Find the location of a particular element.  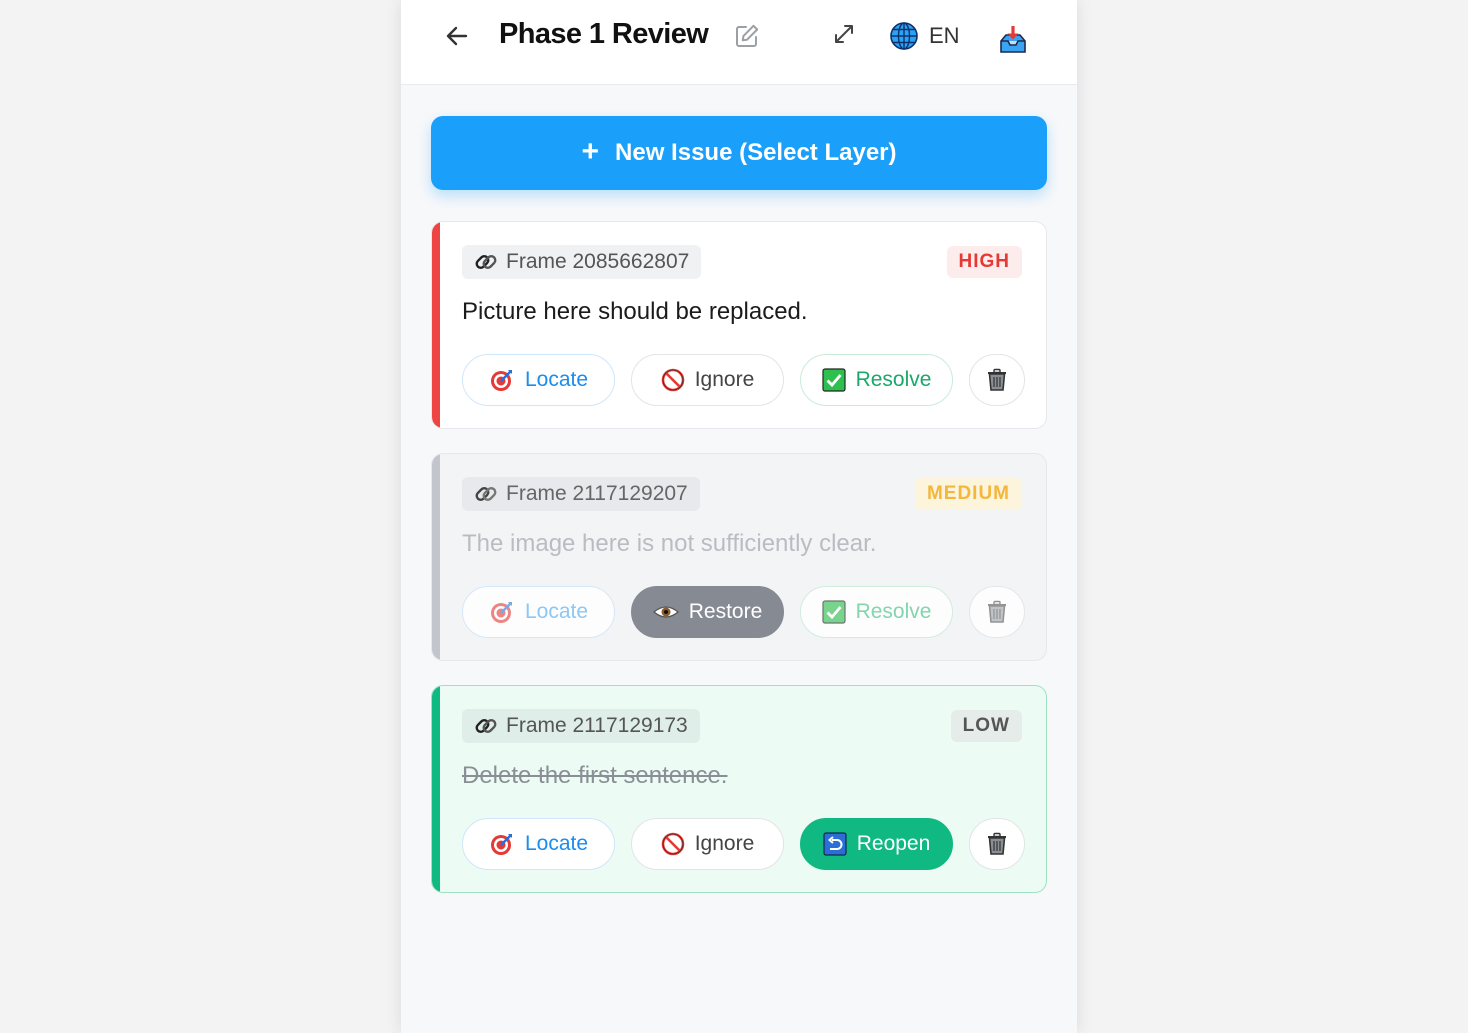

frame-name: Frame 2117129173 is located at coordinates (597, 725).